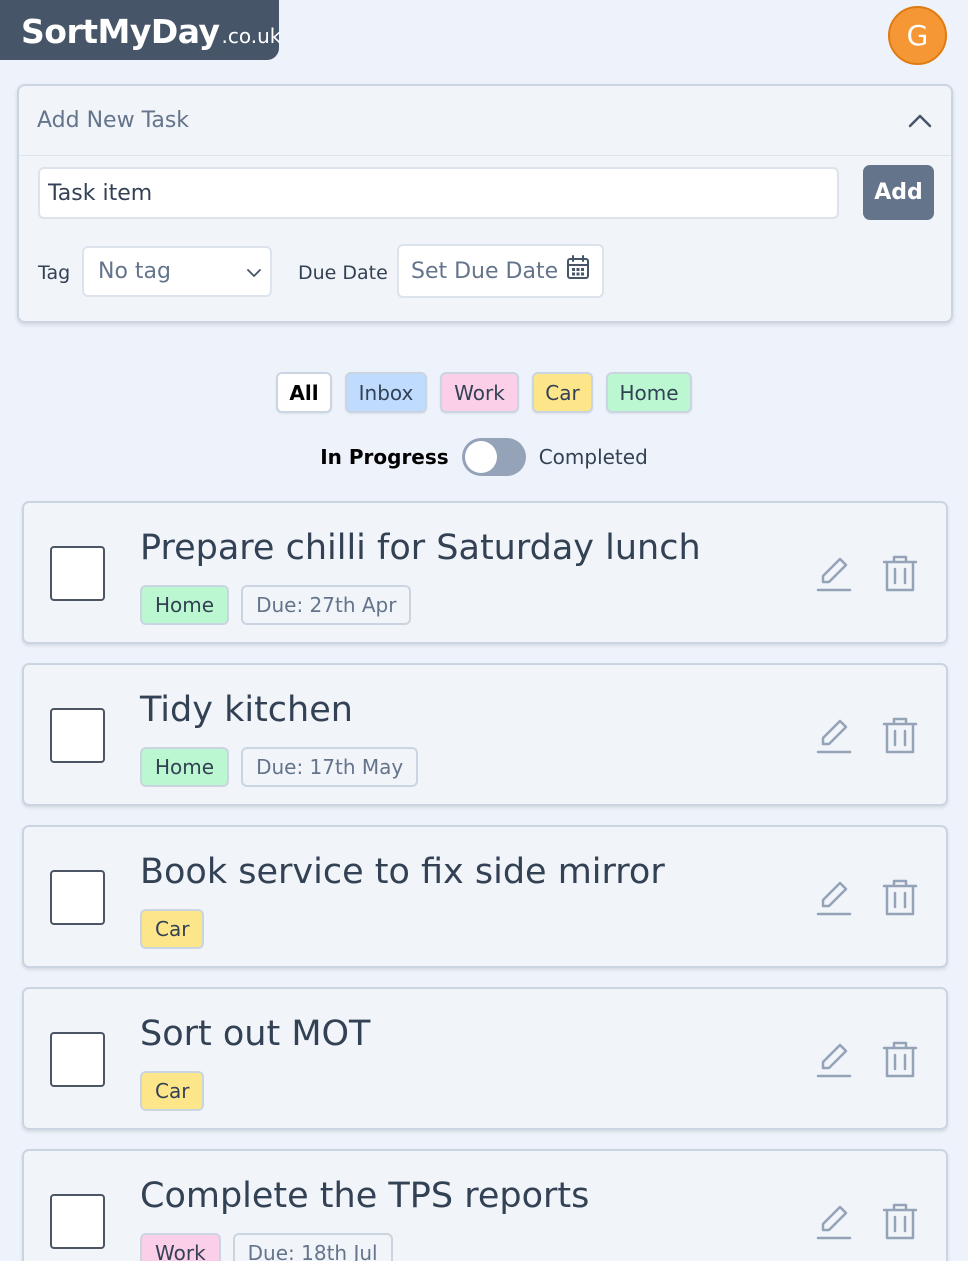 The width and height of the screenshot is (968, 1261). I want to click on in-progress-label: In Progress, so click(384, 457).